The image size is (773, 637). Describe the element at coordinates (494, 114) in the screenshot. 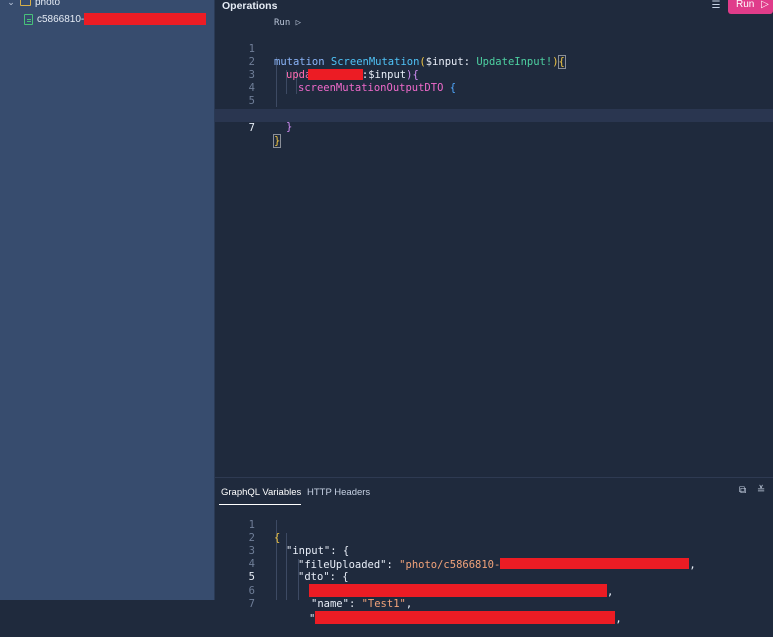

I see `code-line: 6 }` at that location.